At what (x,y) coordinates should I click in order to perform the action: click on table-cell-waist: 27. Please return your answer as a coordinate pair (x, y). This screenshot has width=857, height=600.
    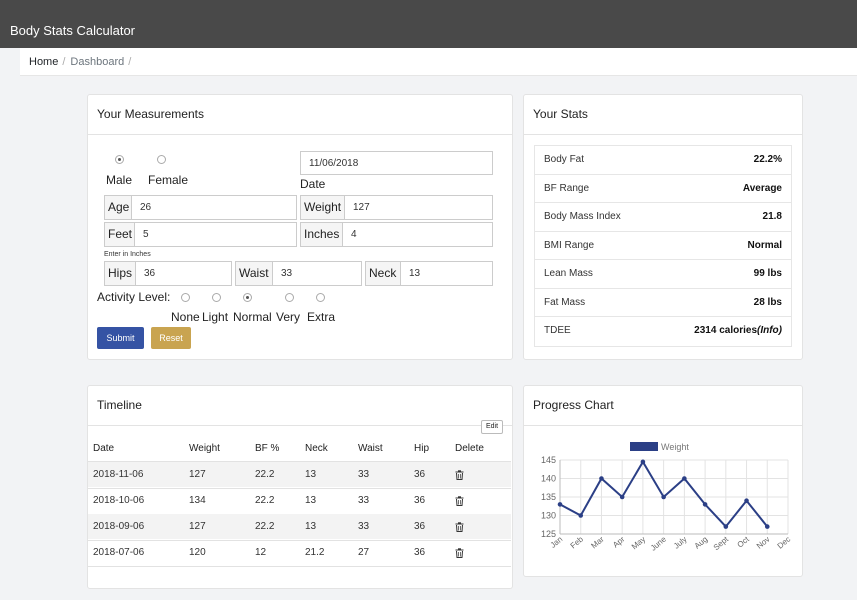
    Looking at the image, I should click on (364, 552).